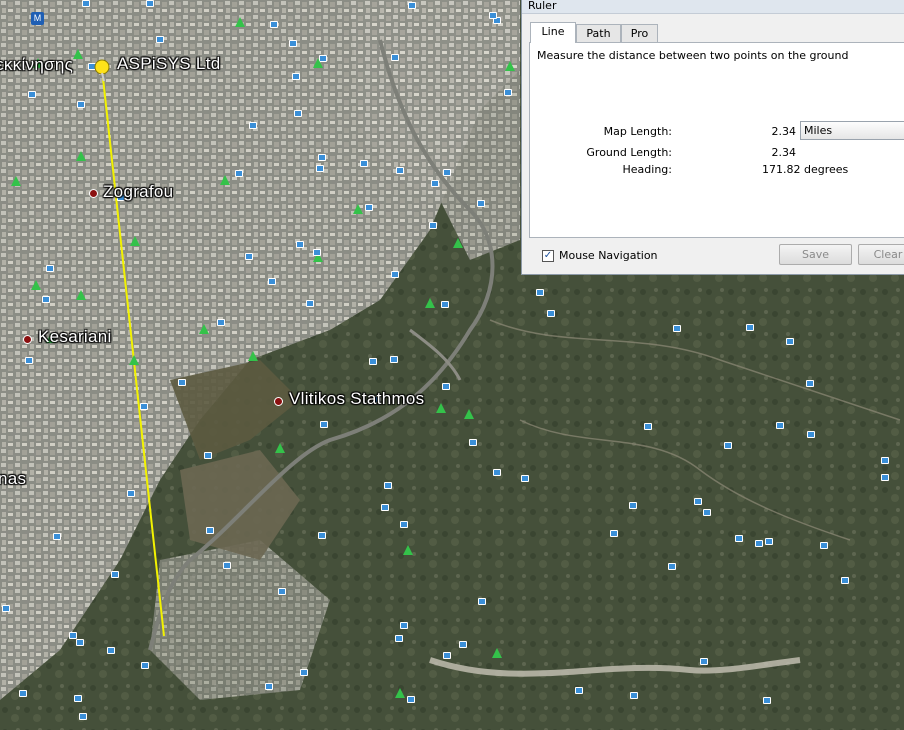 Image resolution: width=904 pixels, height=730 pixels. I want to click on save-button: Save, so click(815, 254).